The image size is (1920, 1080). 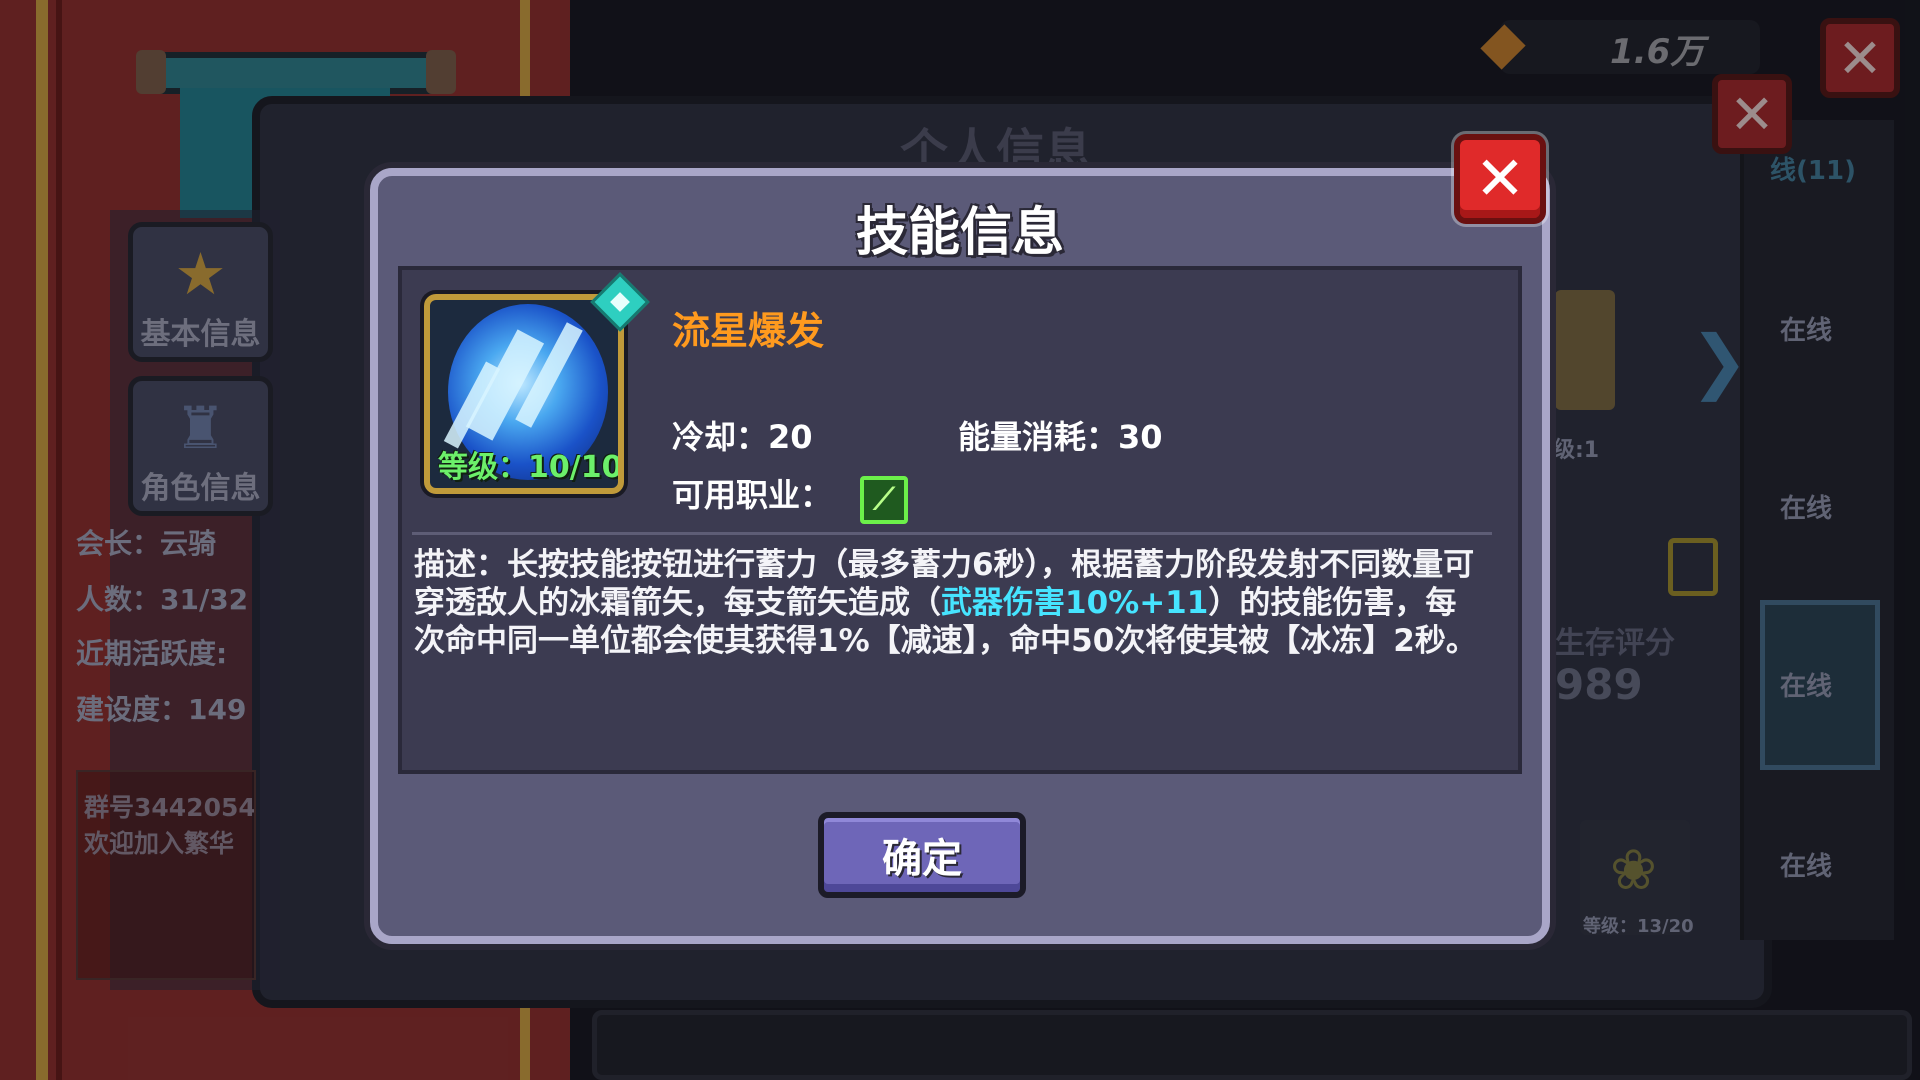 What do you see at coordinates (748, 331) in the screenshot?
I see `skill-name: 流星爆发` at bounding box center [748, 331].